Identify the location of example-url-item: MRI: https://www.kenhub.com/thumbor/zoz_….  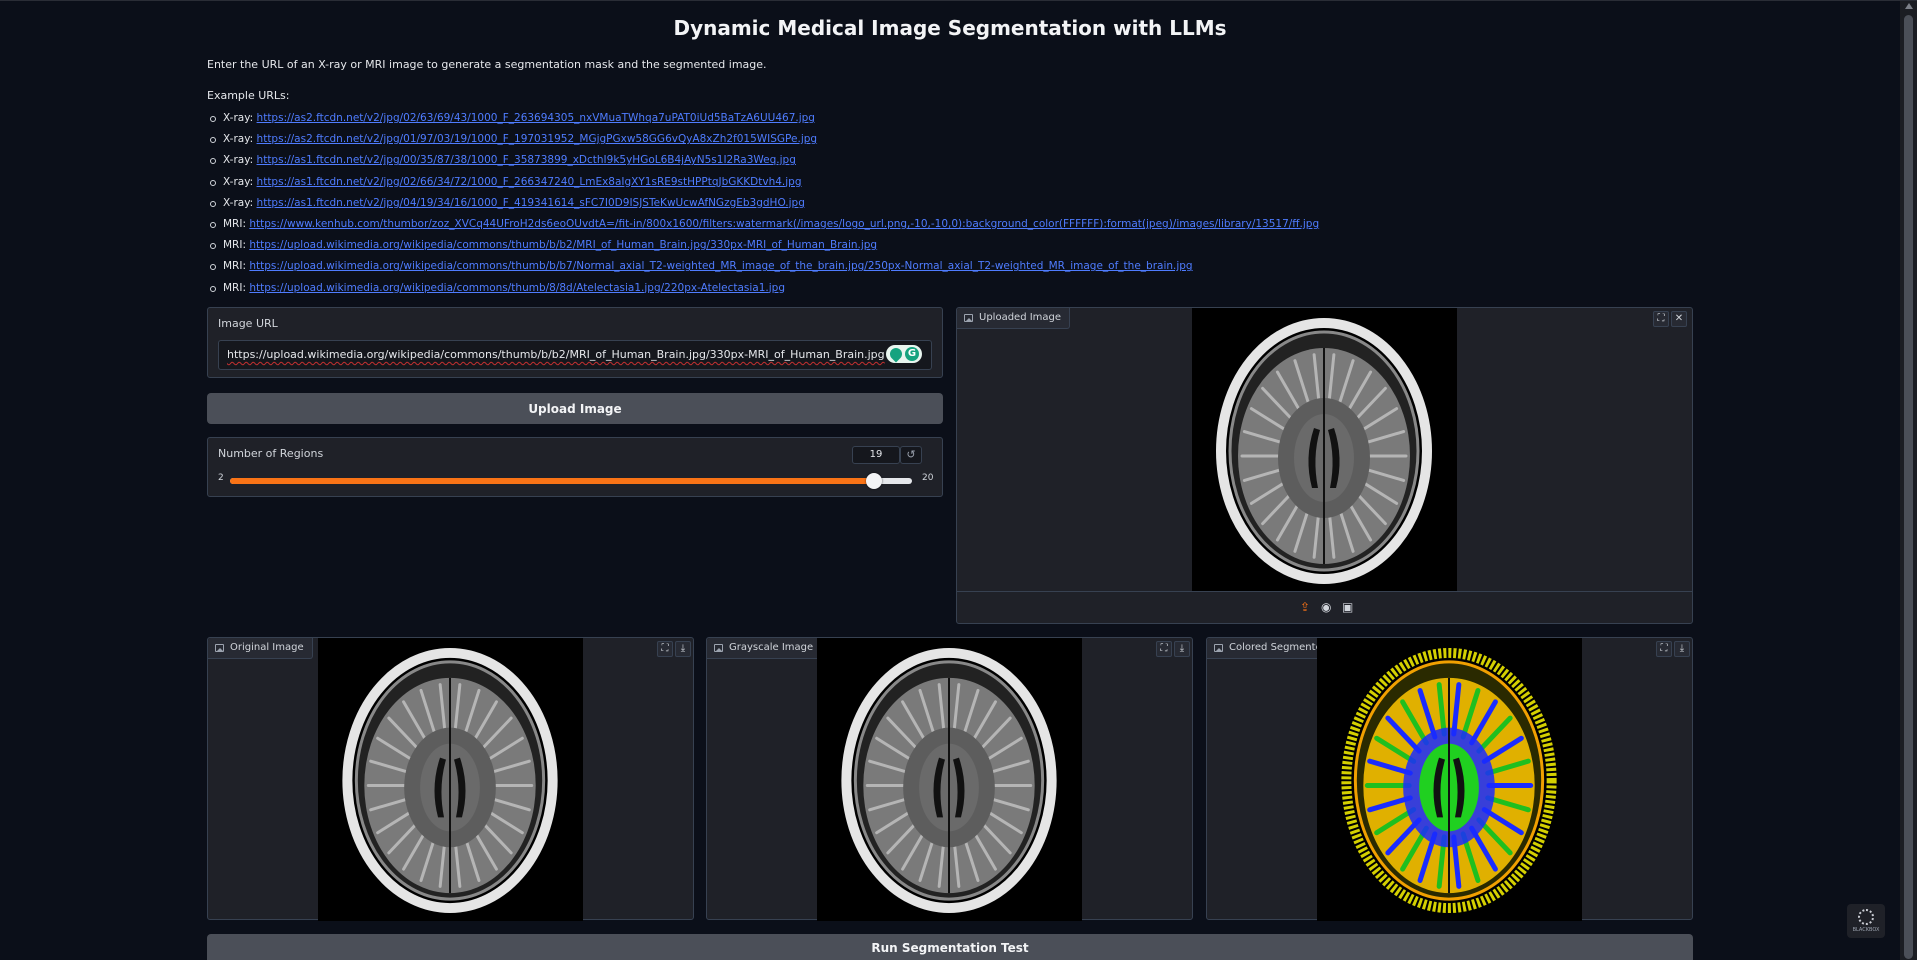
(950, 224).